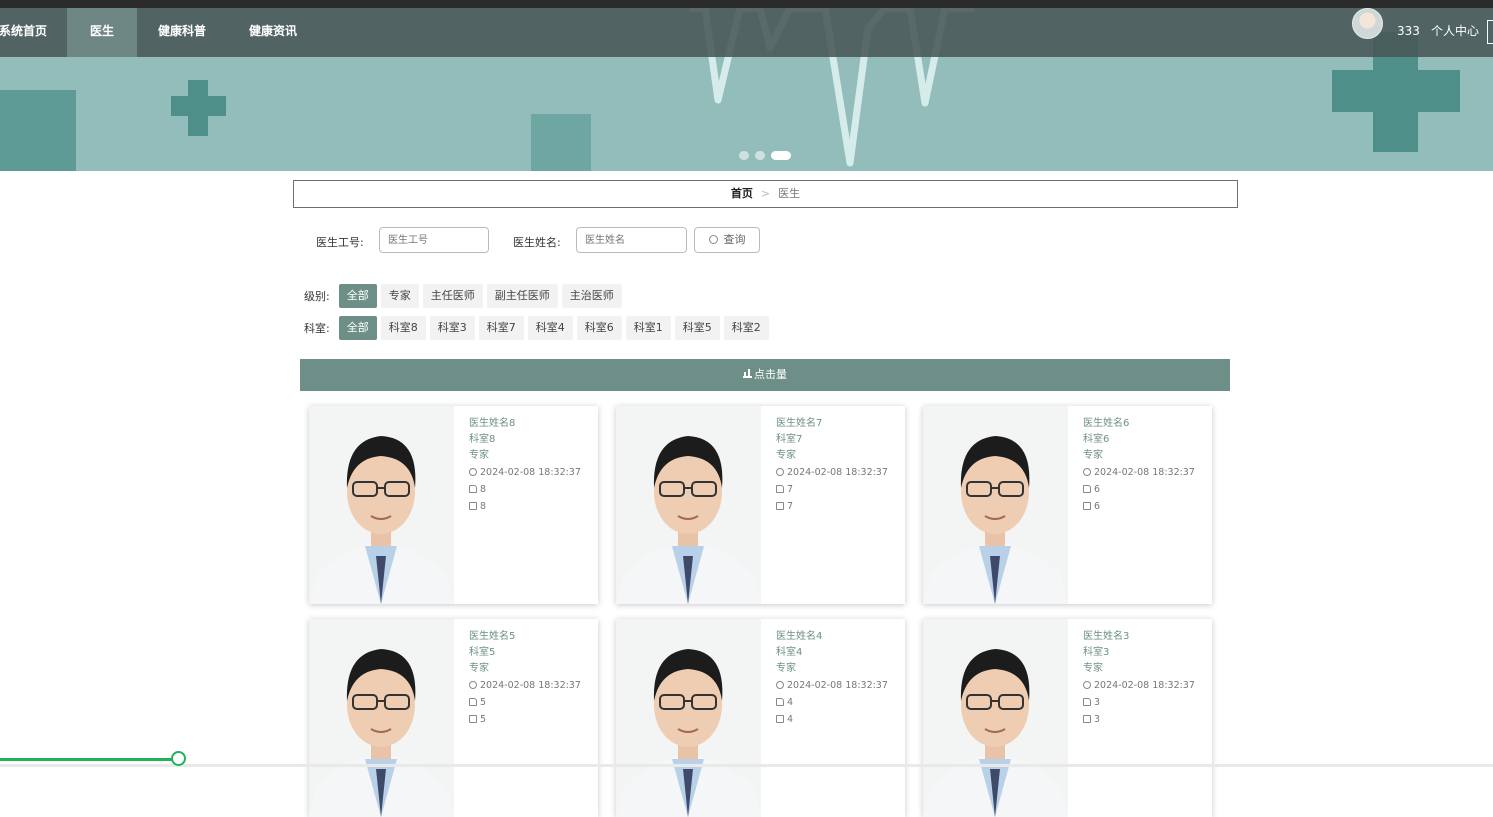 The image size is (1493, 817). I want to click on carousel-indicators, so click(765, 155).